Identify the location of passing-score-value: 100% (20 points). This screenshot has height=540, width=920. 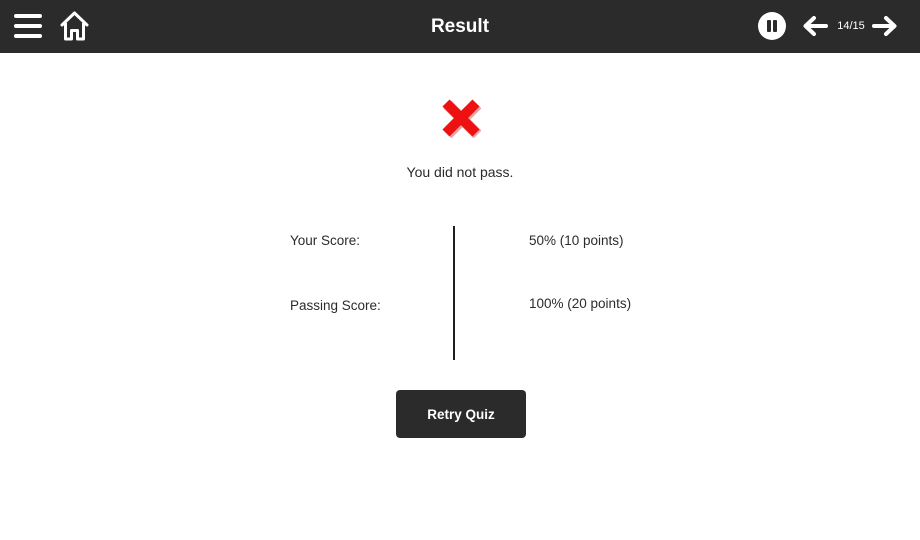
(580, 303).